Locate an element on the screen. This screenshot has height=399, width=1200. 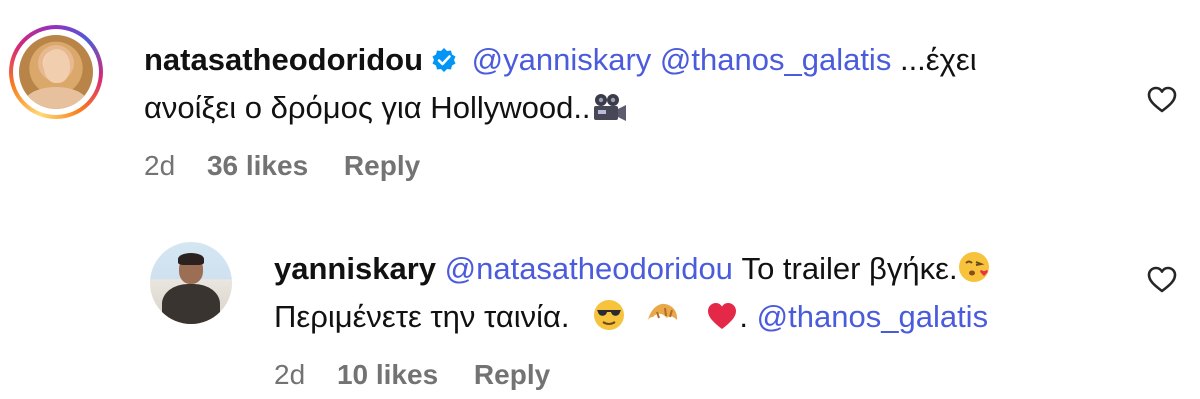
reply-username: yanniskary is located at coordinates (355, 268).